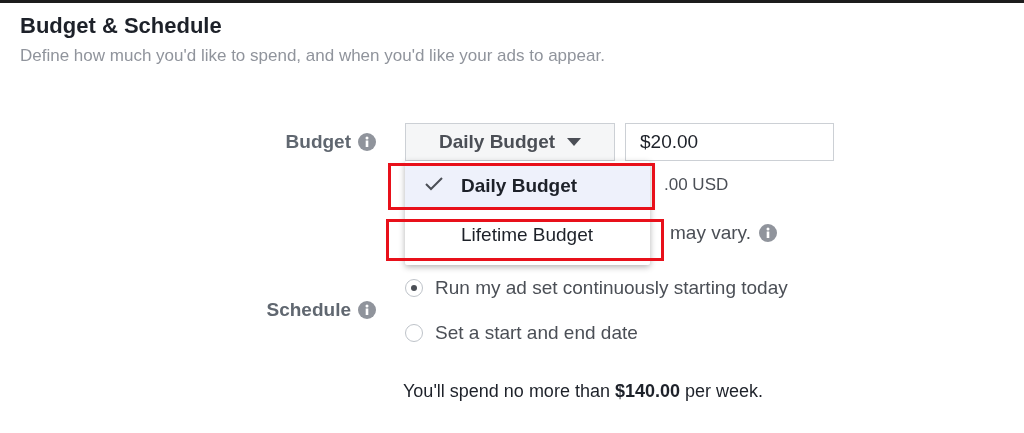 This screenshot has width=1024, height=433. Describe the element at coordinates (527, 234) in the screenshot. I see `menu-item: Lifetime Budget` at that location.